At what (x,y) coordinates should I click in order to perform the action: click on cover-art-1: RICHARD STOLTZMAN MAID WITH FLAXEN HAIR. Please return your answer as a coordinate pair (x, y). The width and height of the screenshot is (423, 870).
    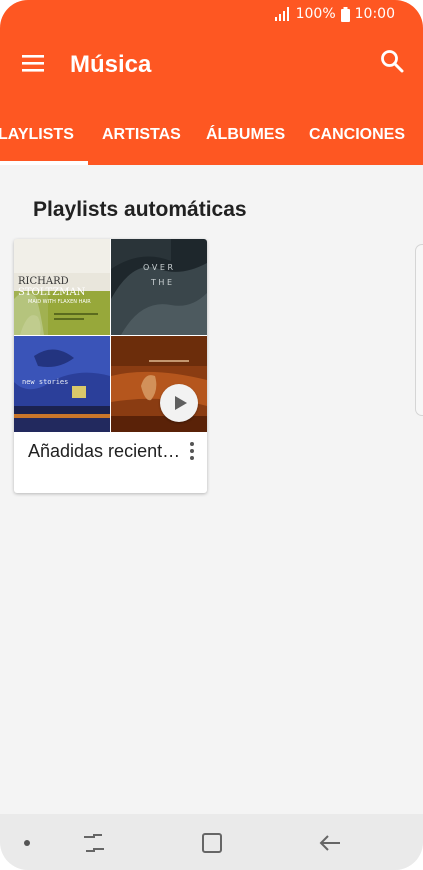
    Looking at the image, I should click on (62, 287).